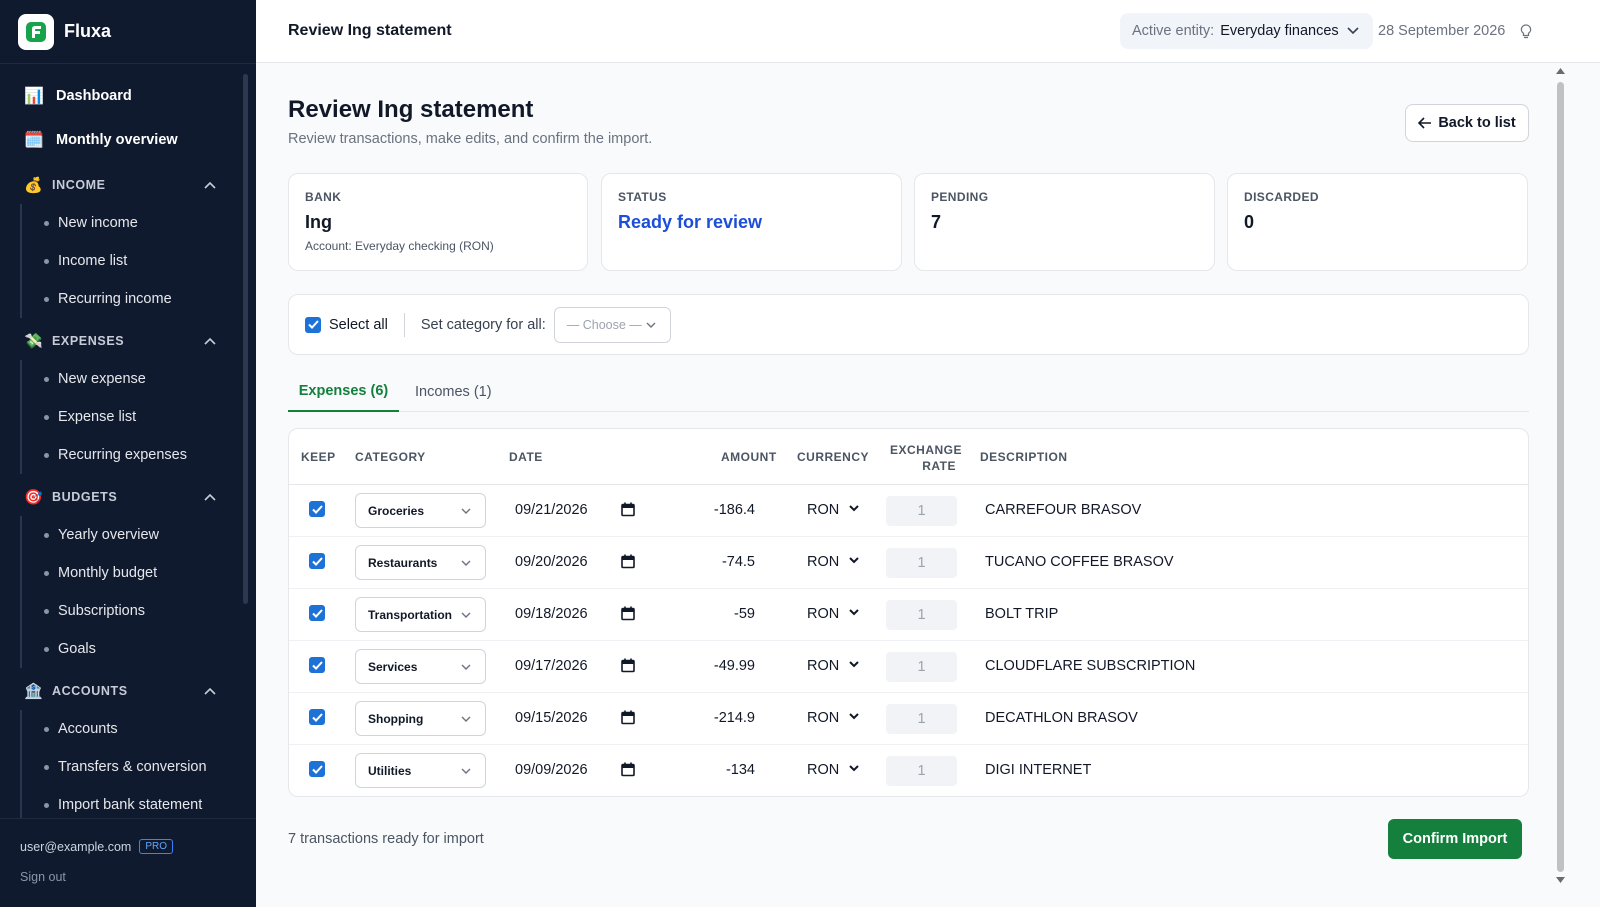  I want to click on sidebar-item-expense-list: Expense list, so click(136, 417).